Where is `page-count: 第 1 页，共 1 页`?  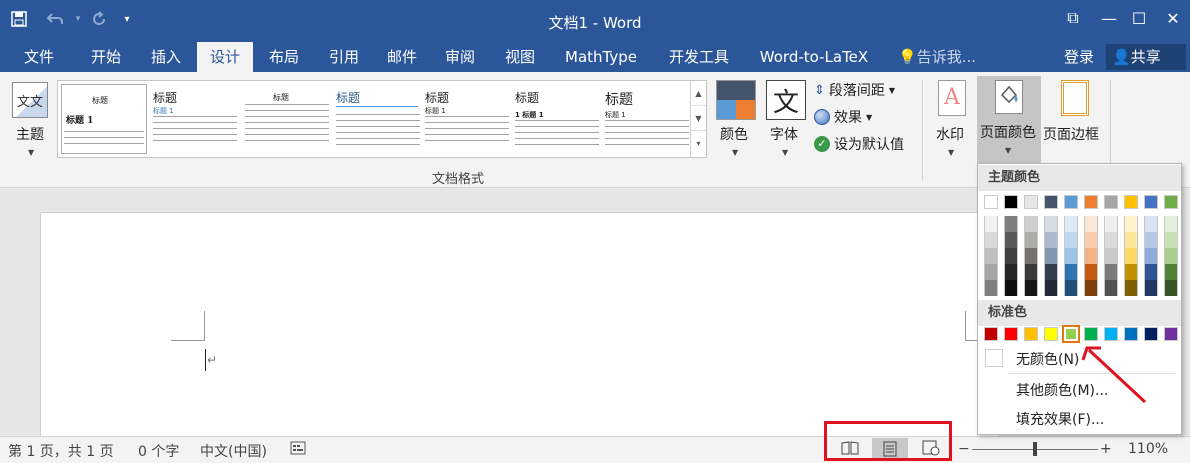 page-count: 第 1 页，共 1 页 is located at coordinates (61, 451).